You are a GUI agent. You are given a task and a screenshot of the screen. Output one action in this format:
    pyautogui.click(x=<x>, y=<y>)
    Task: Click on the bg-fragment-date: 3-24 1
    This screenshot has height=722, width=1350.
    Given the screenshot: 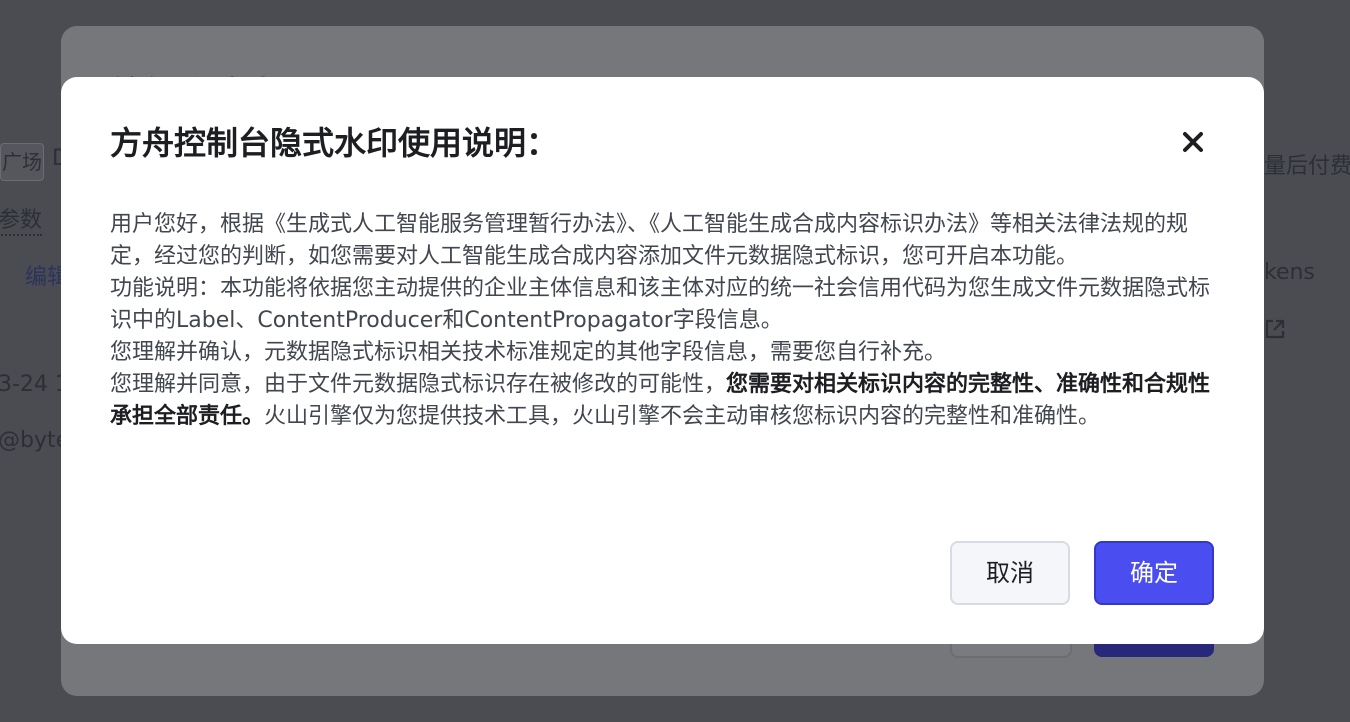 What is the action you would take?
    pyautogui.click(x=34, y=384)
    